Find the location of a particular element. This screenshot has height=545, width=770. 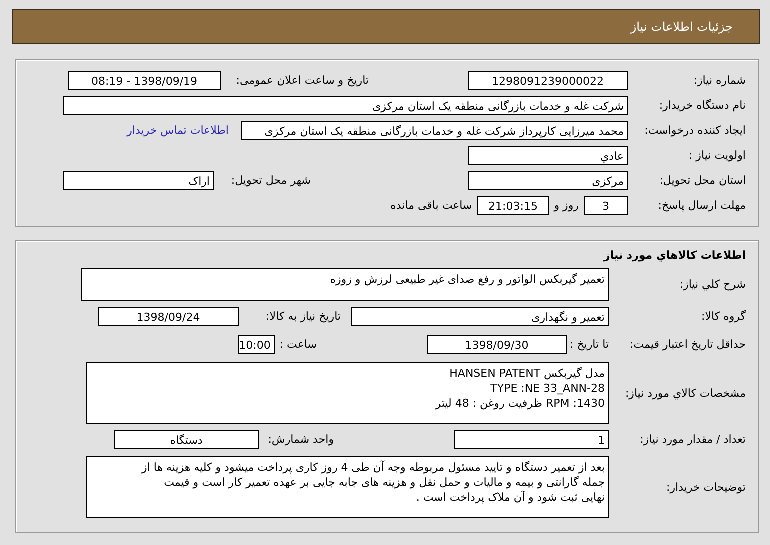

field-label: شماره نیاز: is located at coordinates (719, 80).